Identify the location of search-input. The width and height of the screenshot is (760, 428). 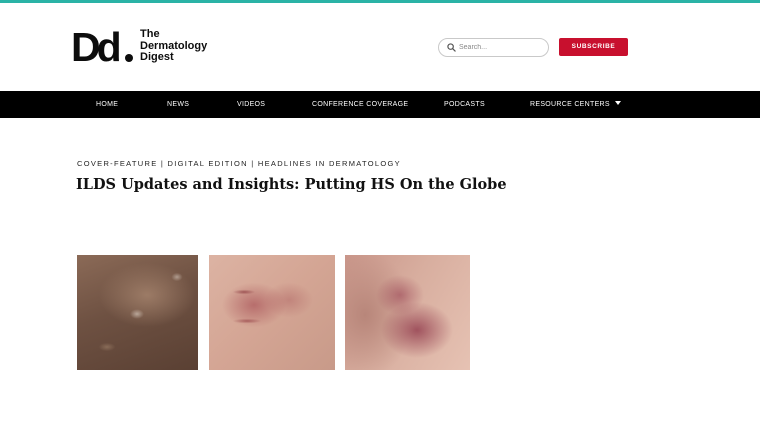
(502, 47).